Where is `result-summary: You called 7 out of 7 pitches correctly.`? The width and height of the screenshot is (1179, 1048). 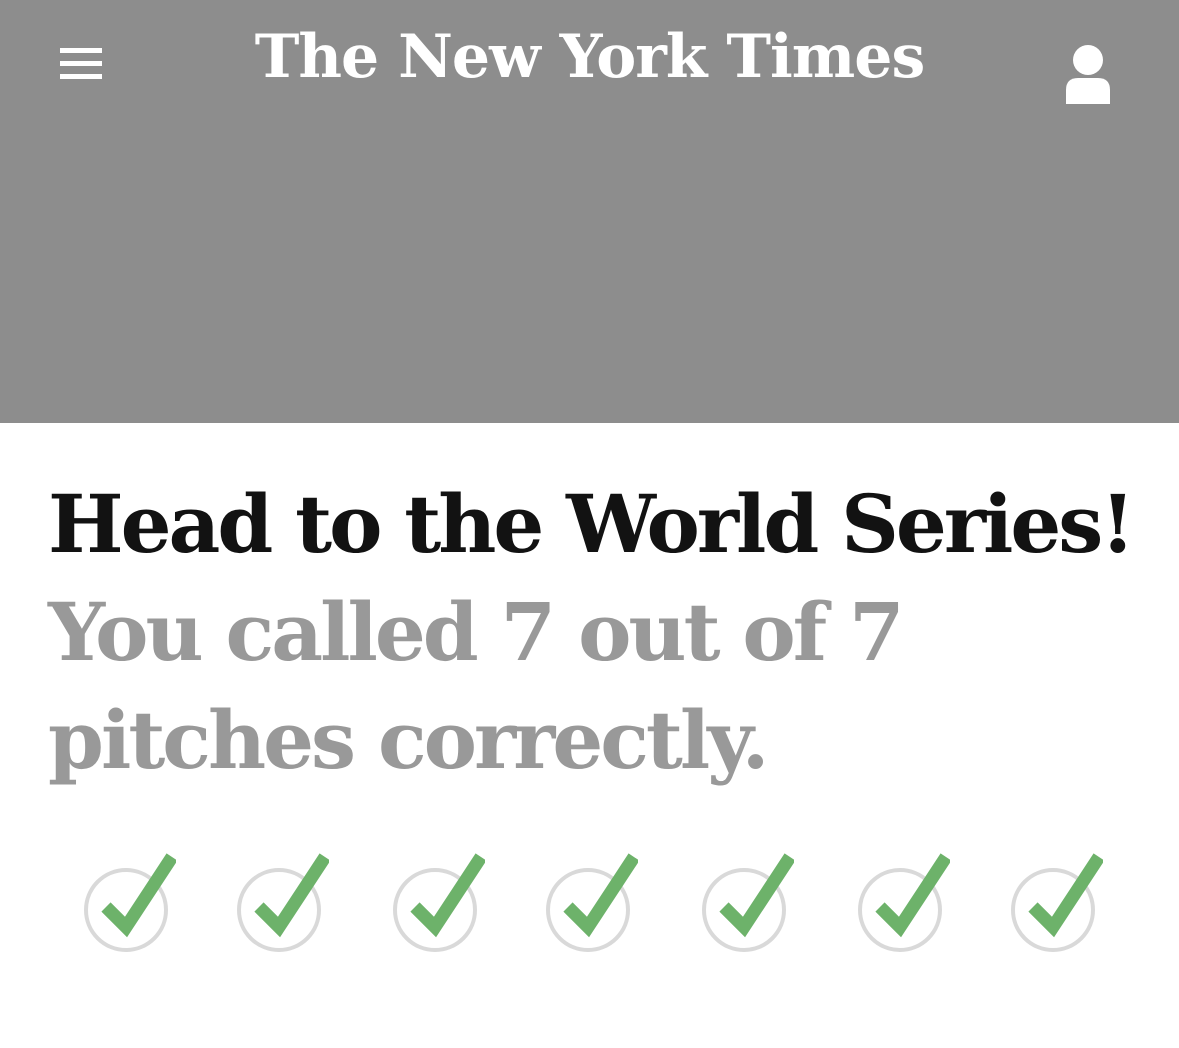 result-summary: You called 7 out of 7 pitches correctly. is located at coordinates (476, 686).